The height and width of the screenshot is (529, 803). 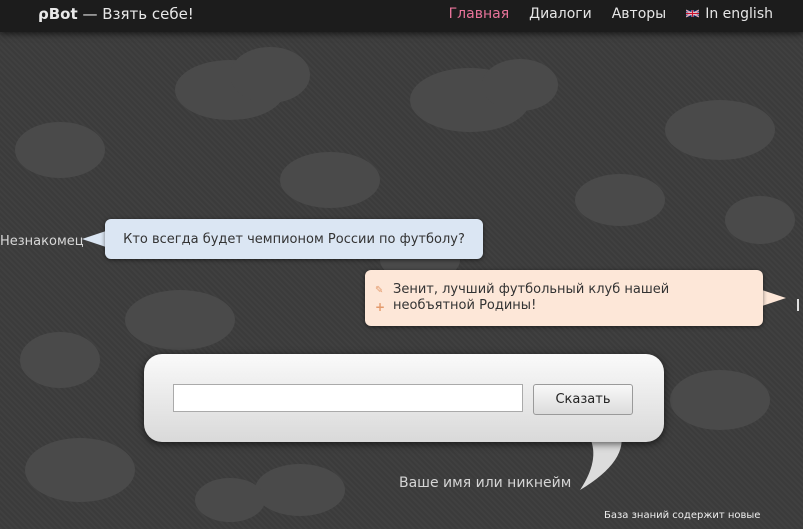 I want to click on plus-icon: +, so click(x=380, y=307).